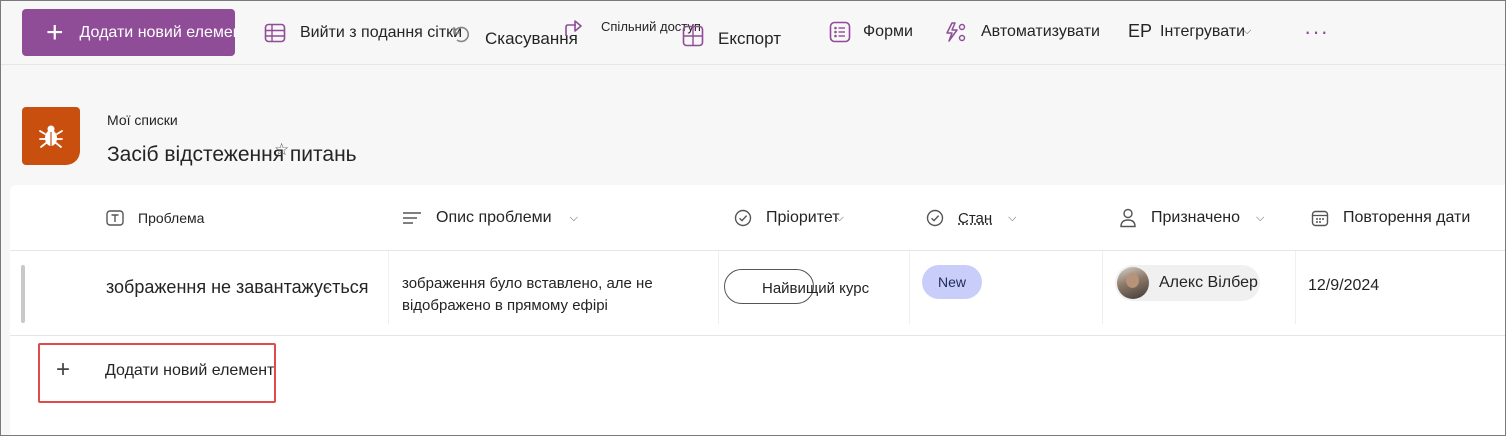  I want to click on export-label: Експорт, so click(749, 38).